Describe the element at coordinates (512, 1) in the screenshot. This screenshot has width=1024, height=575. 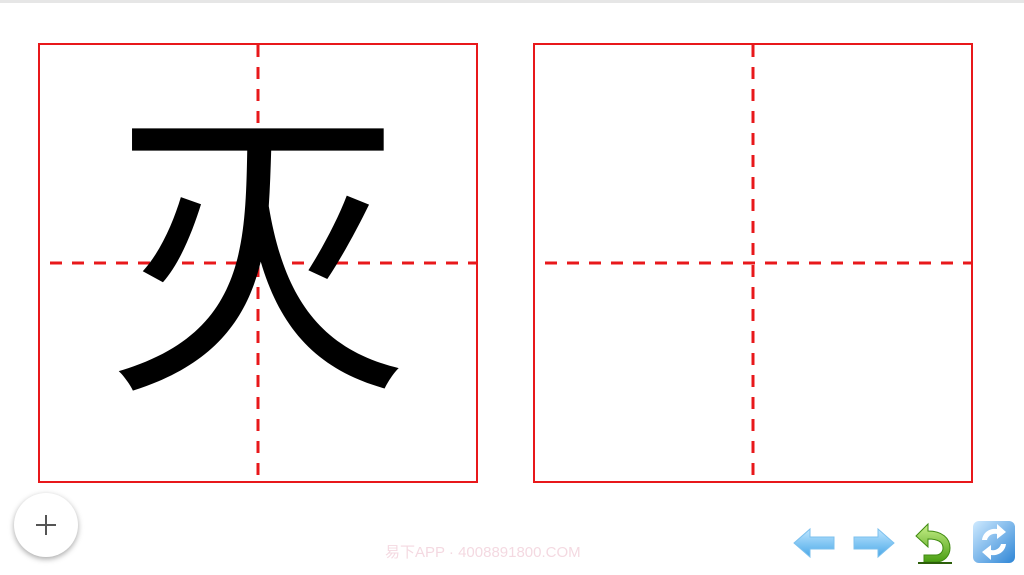
I see `top-divider` at that location.